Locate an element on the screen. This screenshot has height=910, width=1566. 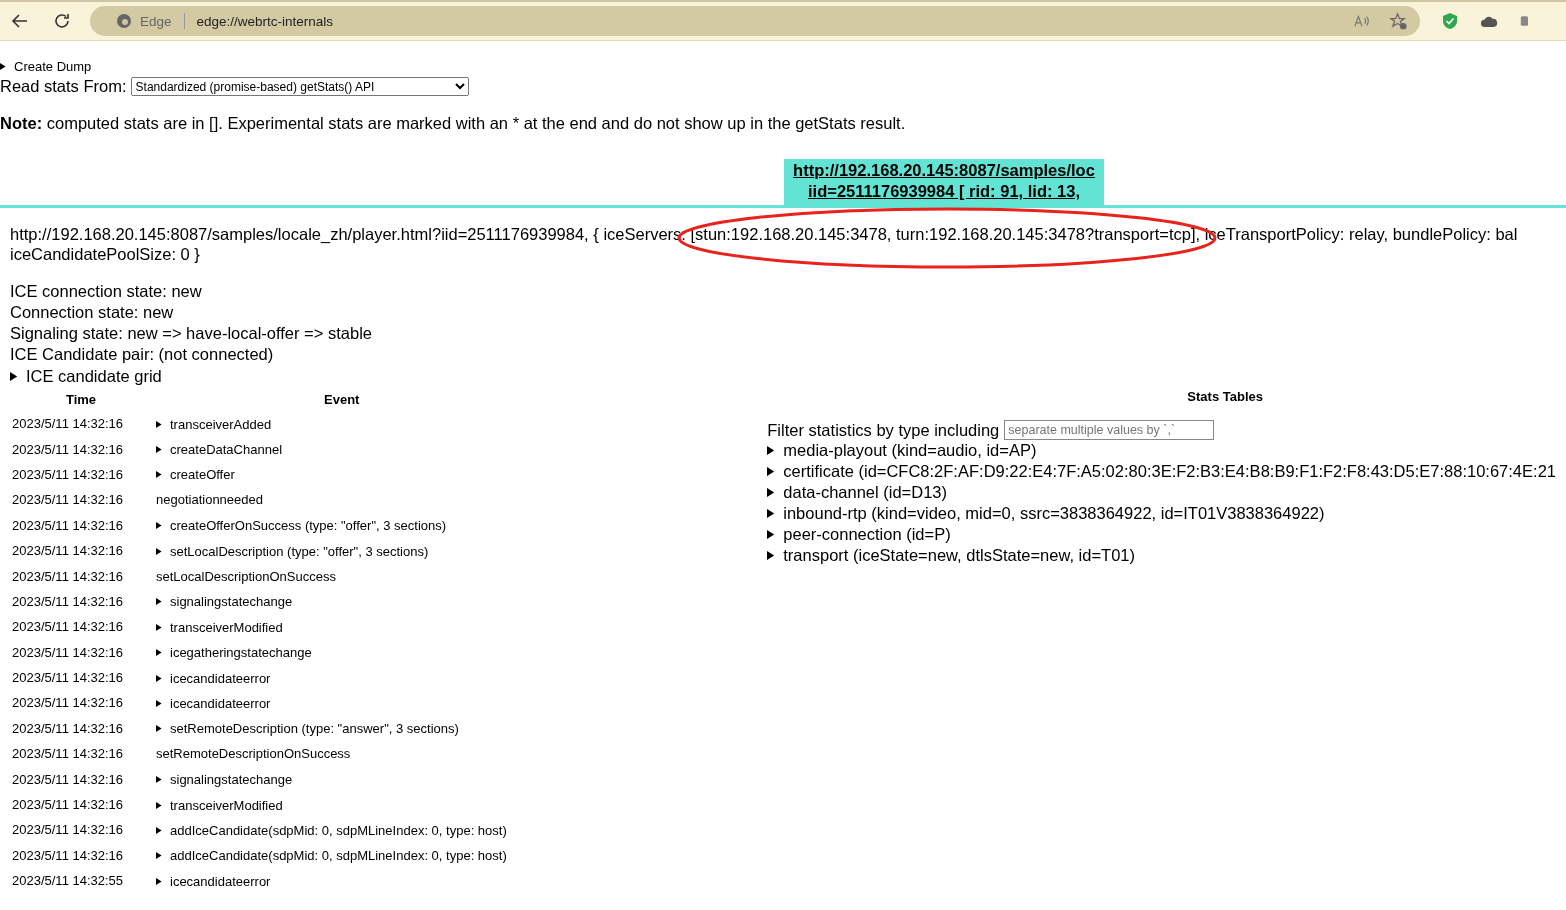
state-line: Connection state: new is located at coordinates (92, 312).